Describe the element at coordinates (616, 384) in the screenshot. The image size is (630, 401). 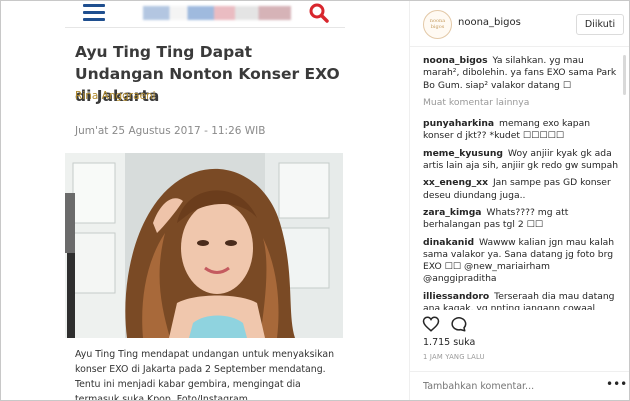
I see `more-options-icon: •••` at that location.